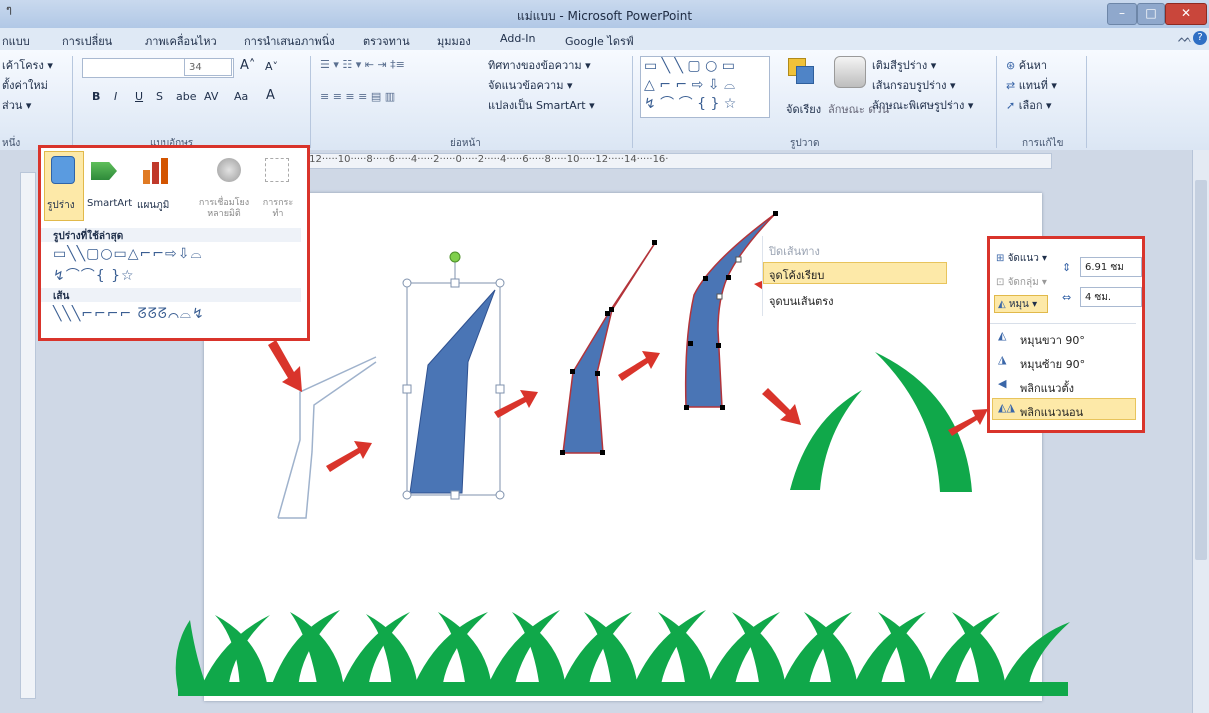 This screenshot has height=713, width=1209. What do you see at coordinates (1002, 335) in the screenshot?
I see `rotate-right-icon: ◭` at bounding box center [1002, 335].